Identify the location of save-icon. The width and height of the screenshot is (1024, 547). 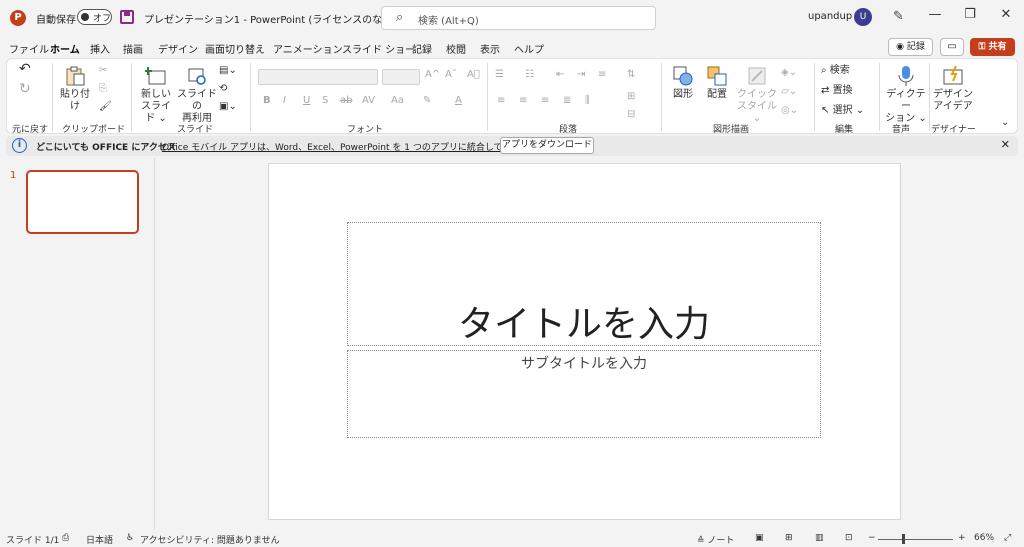
(127, 17).